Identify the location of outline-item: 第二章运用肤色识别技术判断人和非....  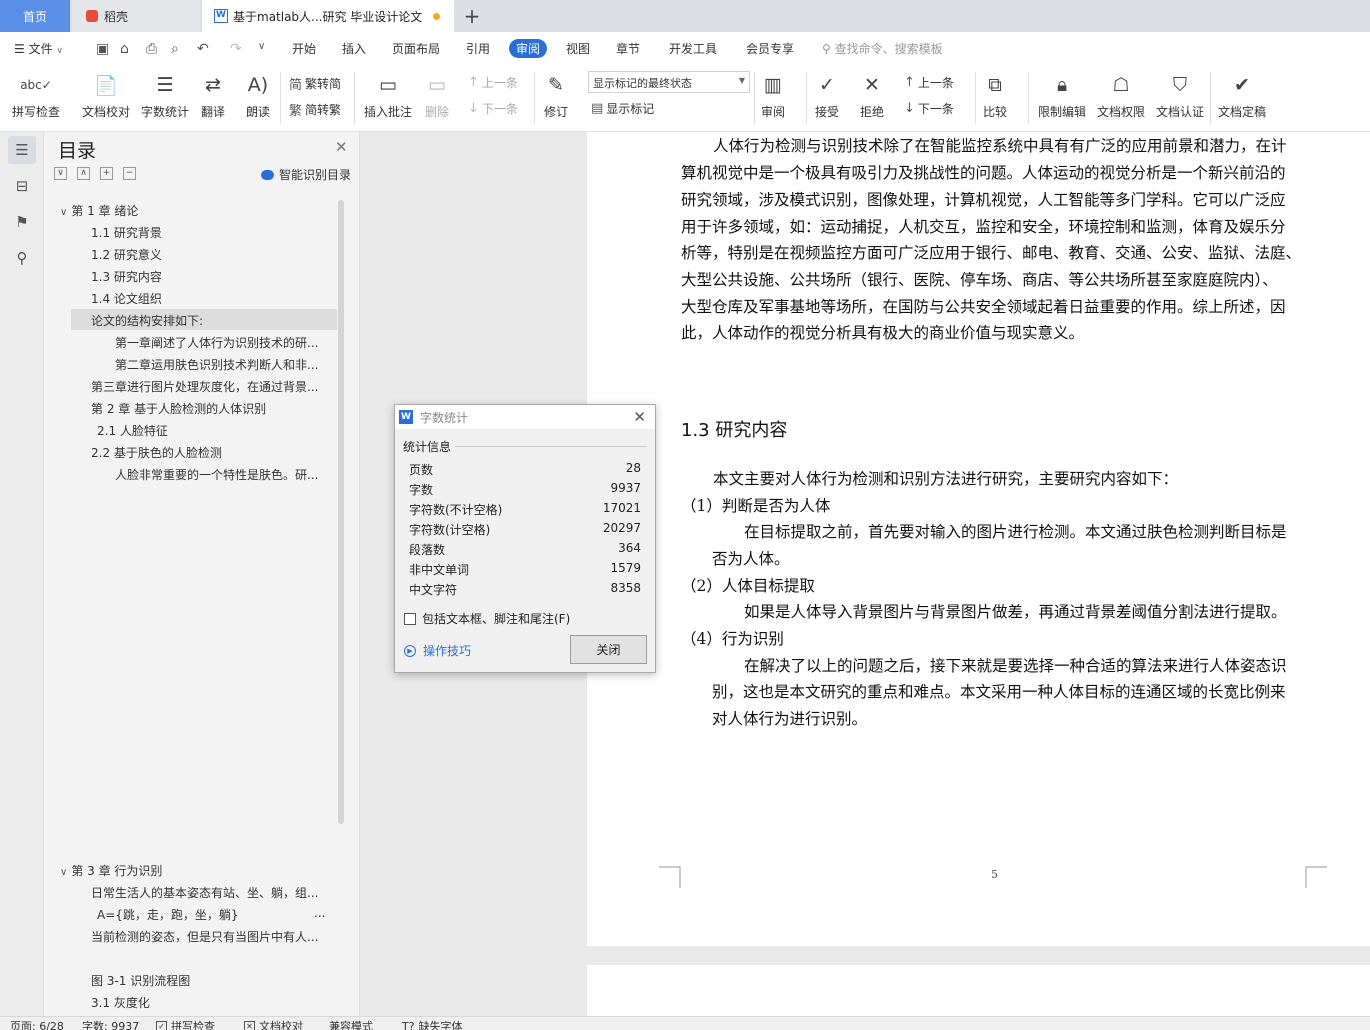
(219, 364).